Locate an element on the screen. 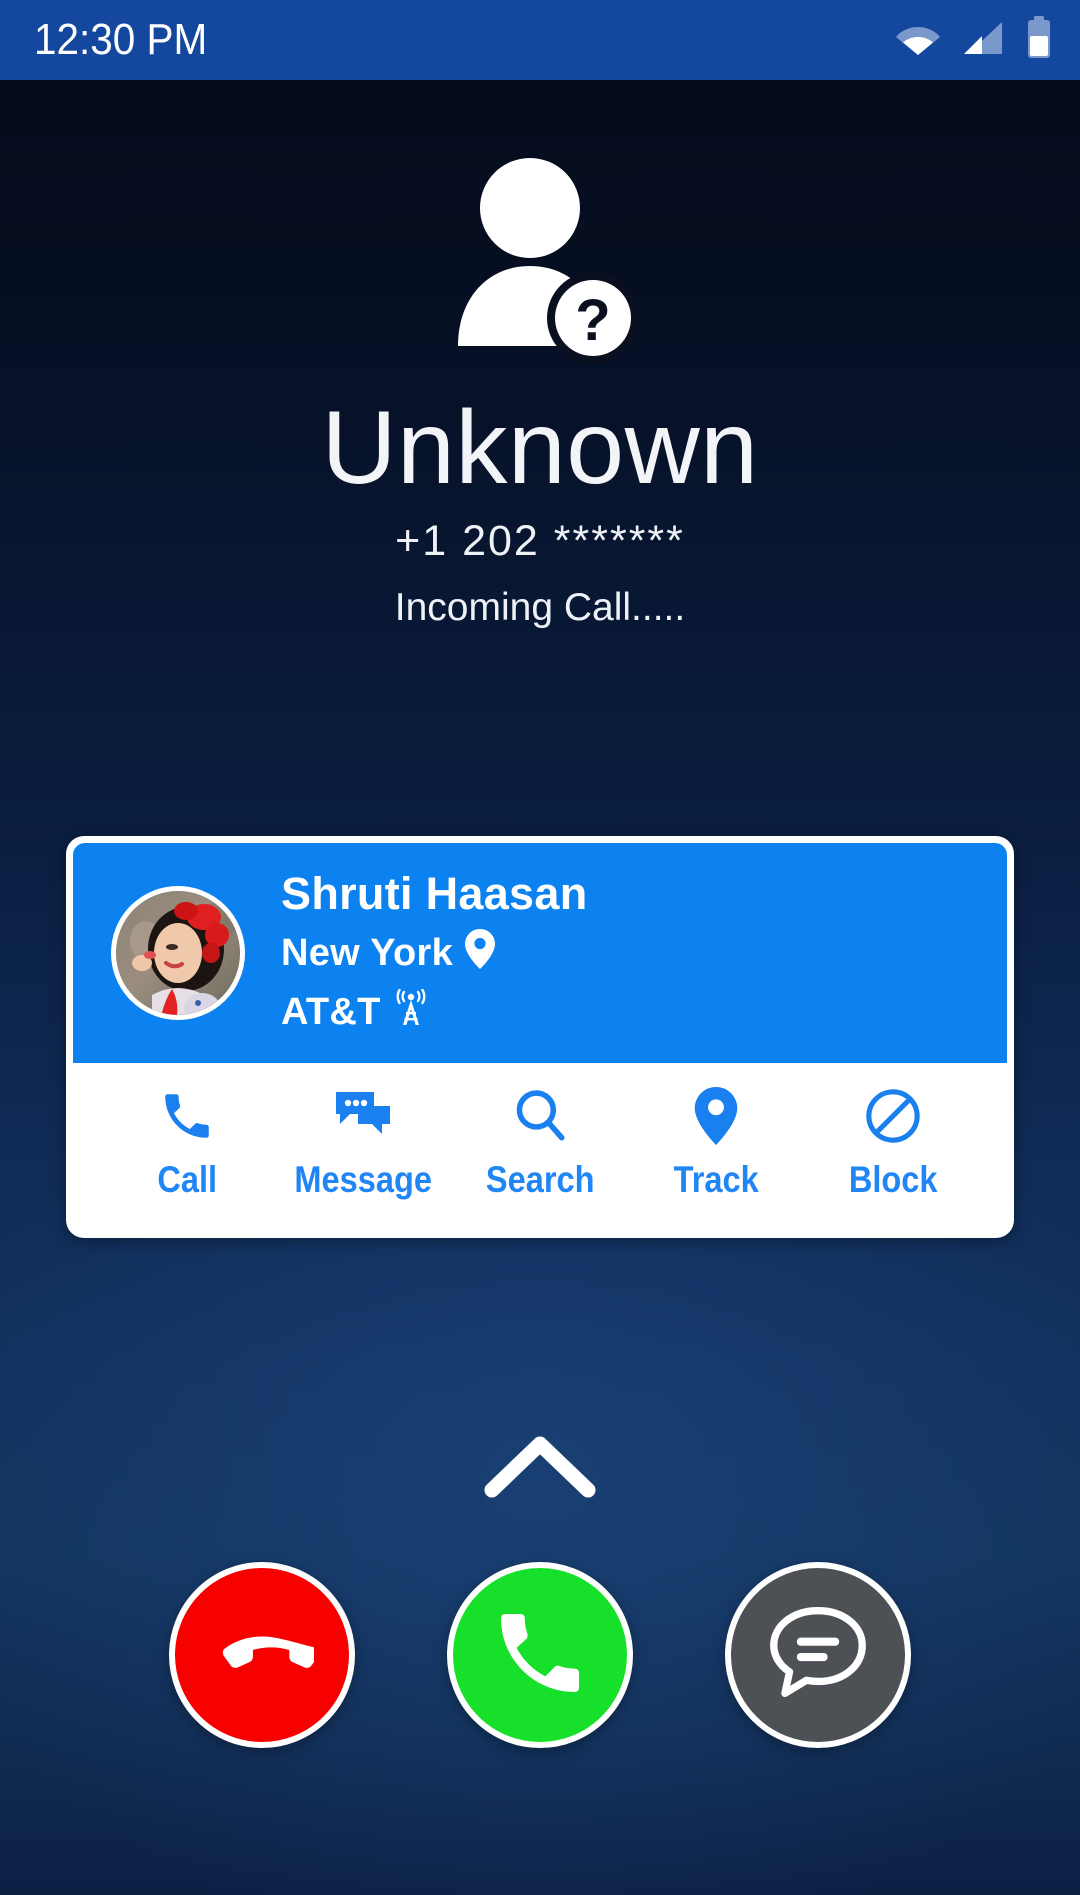  magnifier-icon is located at coordinates (540, 1116).